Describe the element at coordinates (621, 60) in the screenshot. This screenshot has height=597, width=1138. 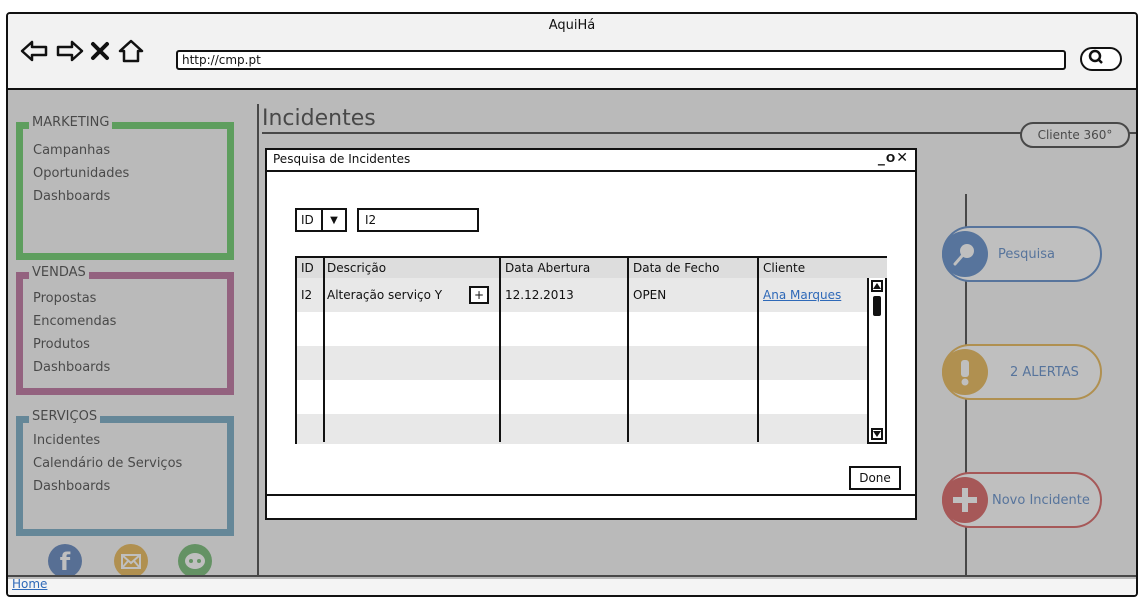
I see `url-input: http://cmp.pt` at that location.